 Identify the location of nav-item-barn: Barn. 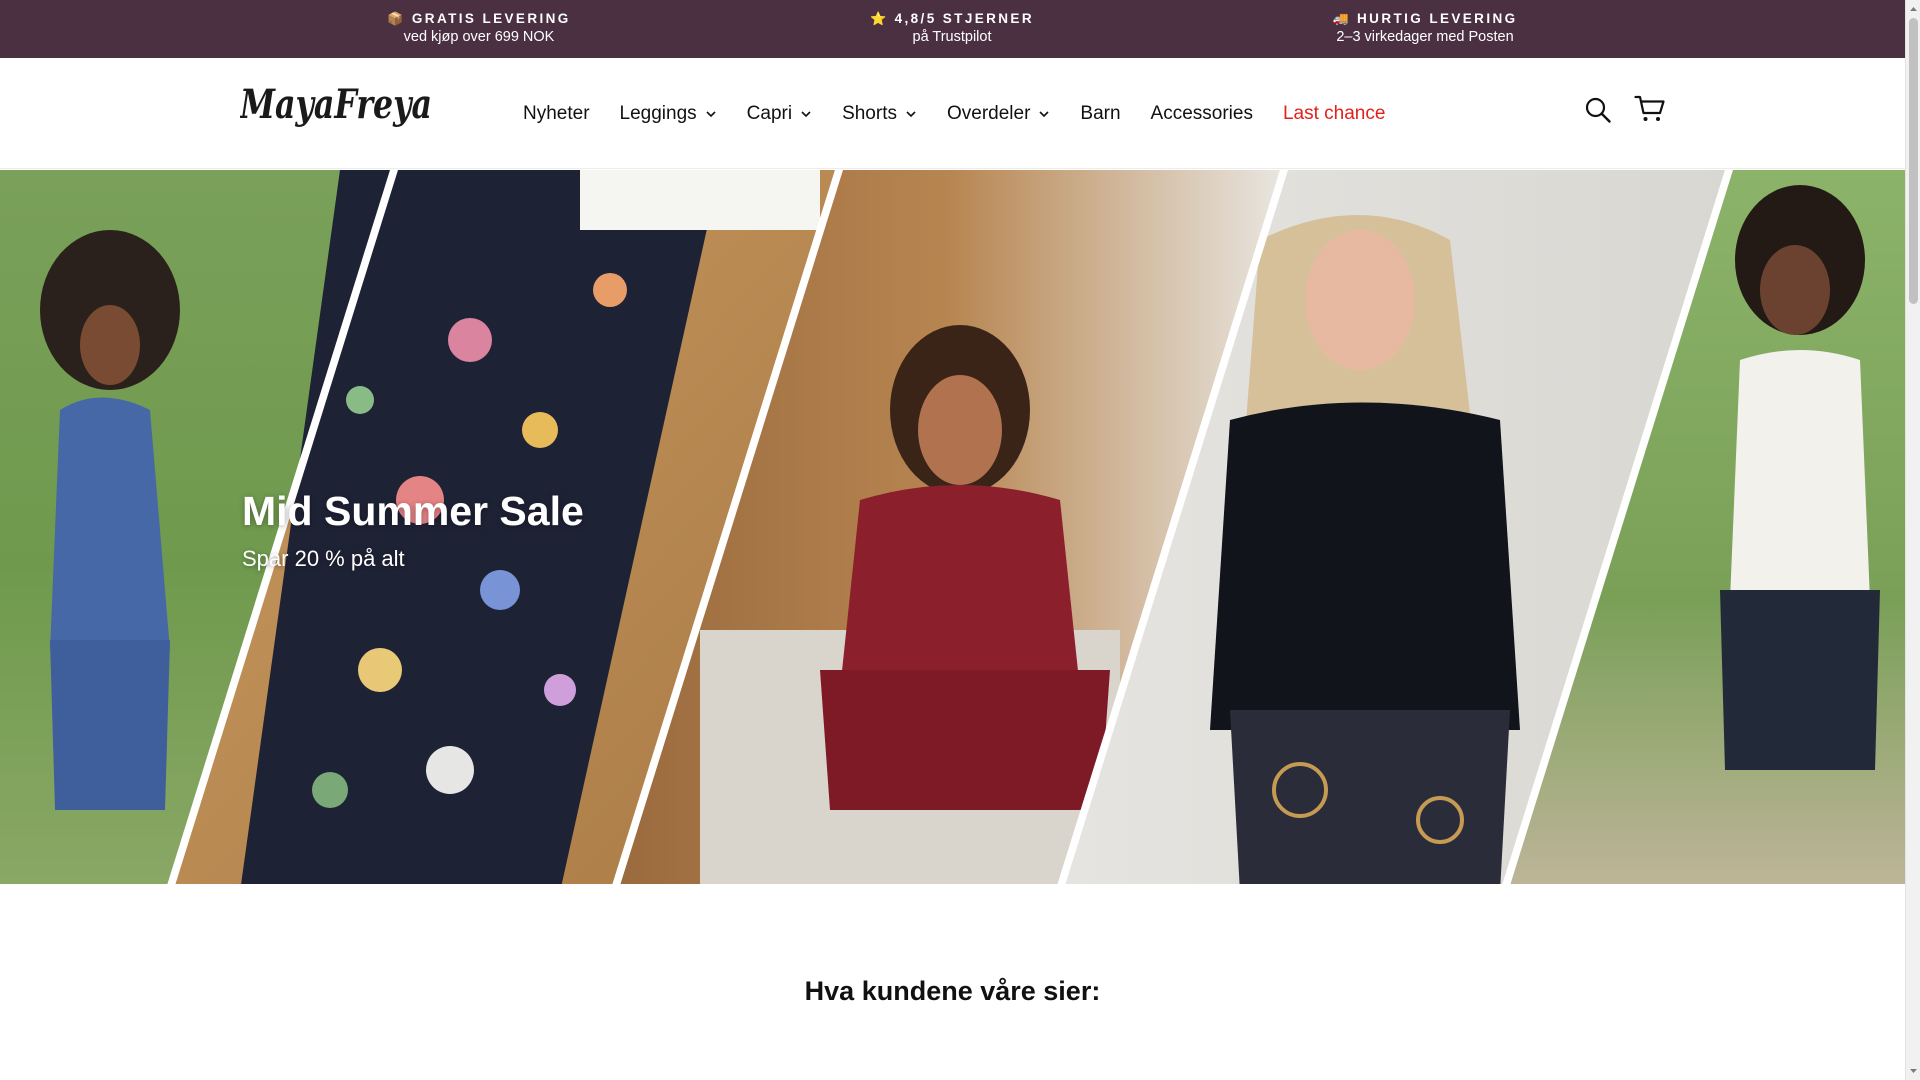
(1100, 114).